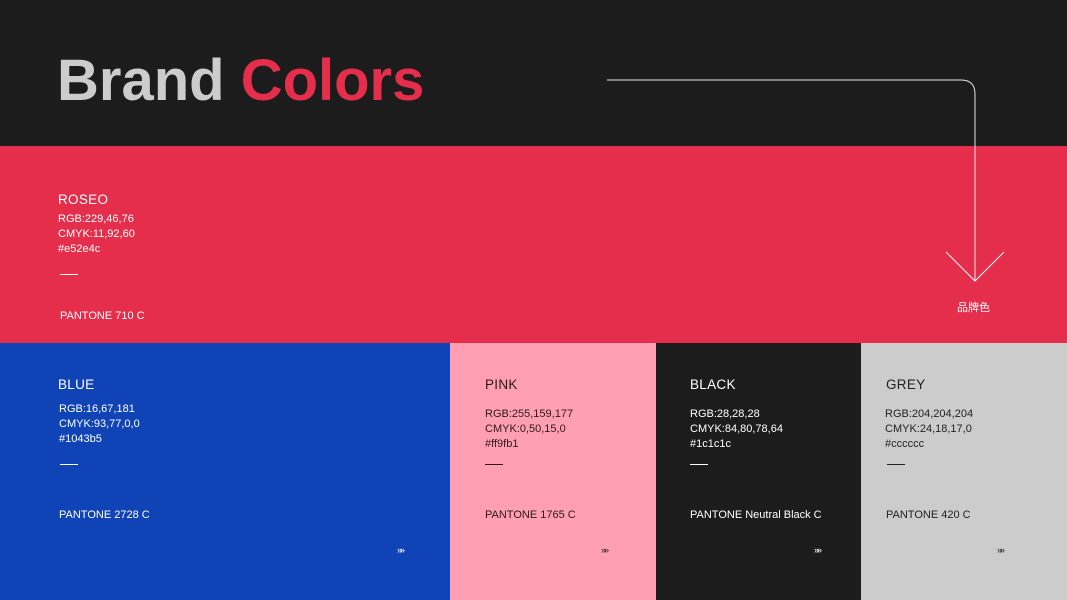 This screenshot has width=1067, height=600. What do you see at coordinates (141, 80) in the screenshot?
I see `title-word-brand: Brand` at bounding box center [141, 80].